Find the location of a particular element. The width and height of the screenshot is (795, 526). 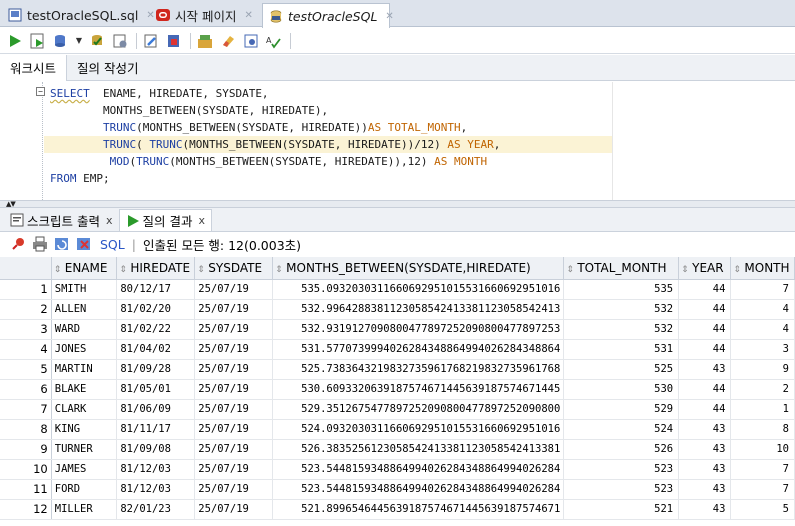

collapse-arrows-icon: ▲▼ is located at coordinates (11, 204).